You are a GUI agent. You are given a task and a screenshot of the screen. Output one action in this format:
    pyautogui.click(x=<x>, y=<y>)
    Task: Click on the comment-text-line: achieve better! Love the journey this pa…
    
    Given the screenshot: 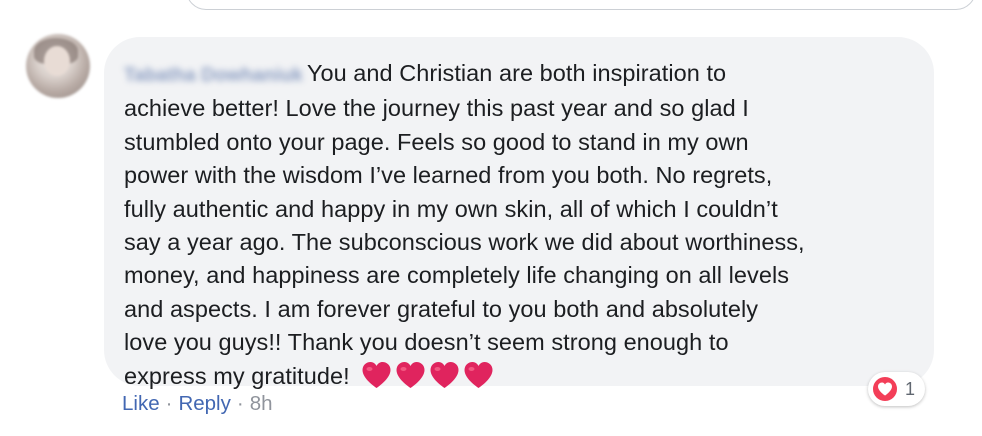 What is the action you would take?
    pyautogui.click(x=436, y=108)
    